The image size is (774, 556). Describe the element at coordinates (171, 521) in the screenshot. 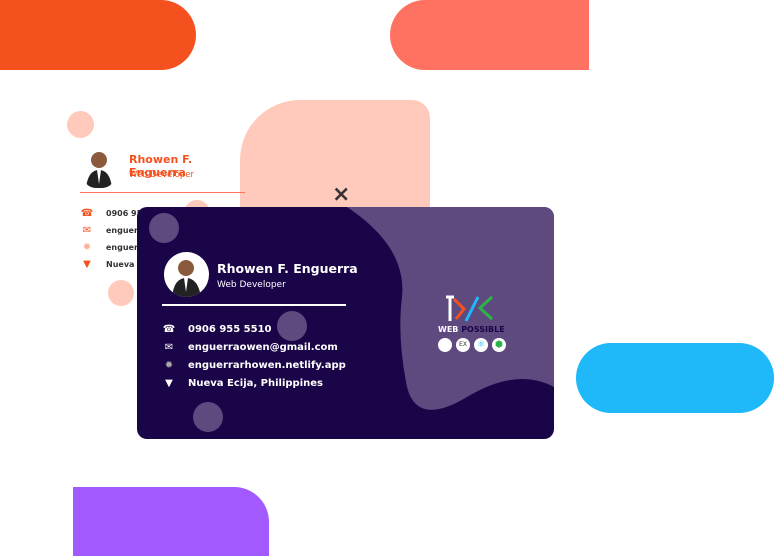

I see `purple-shape` at that location.